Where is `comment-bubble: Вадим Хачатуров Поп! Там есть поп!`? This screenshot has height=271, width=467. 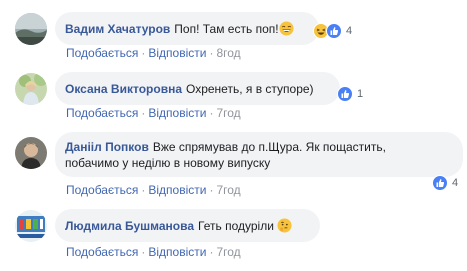 comment-bubble: Вадим Хачатуров Поп! Там есть поп! is located at coordinates (187, 28).